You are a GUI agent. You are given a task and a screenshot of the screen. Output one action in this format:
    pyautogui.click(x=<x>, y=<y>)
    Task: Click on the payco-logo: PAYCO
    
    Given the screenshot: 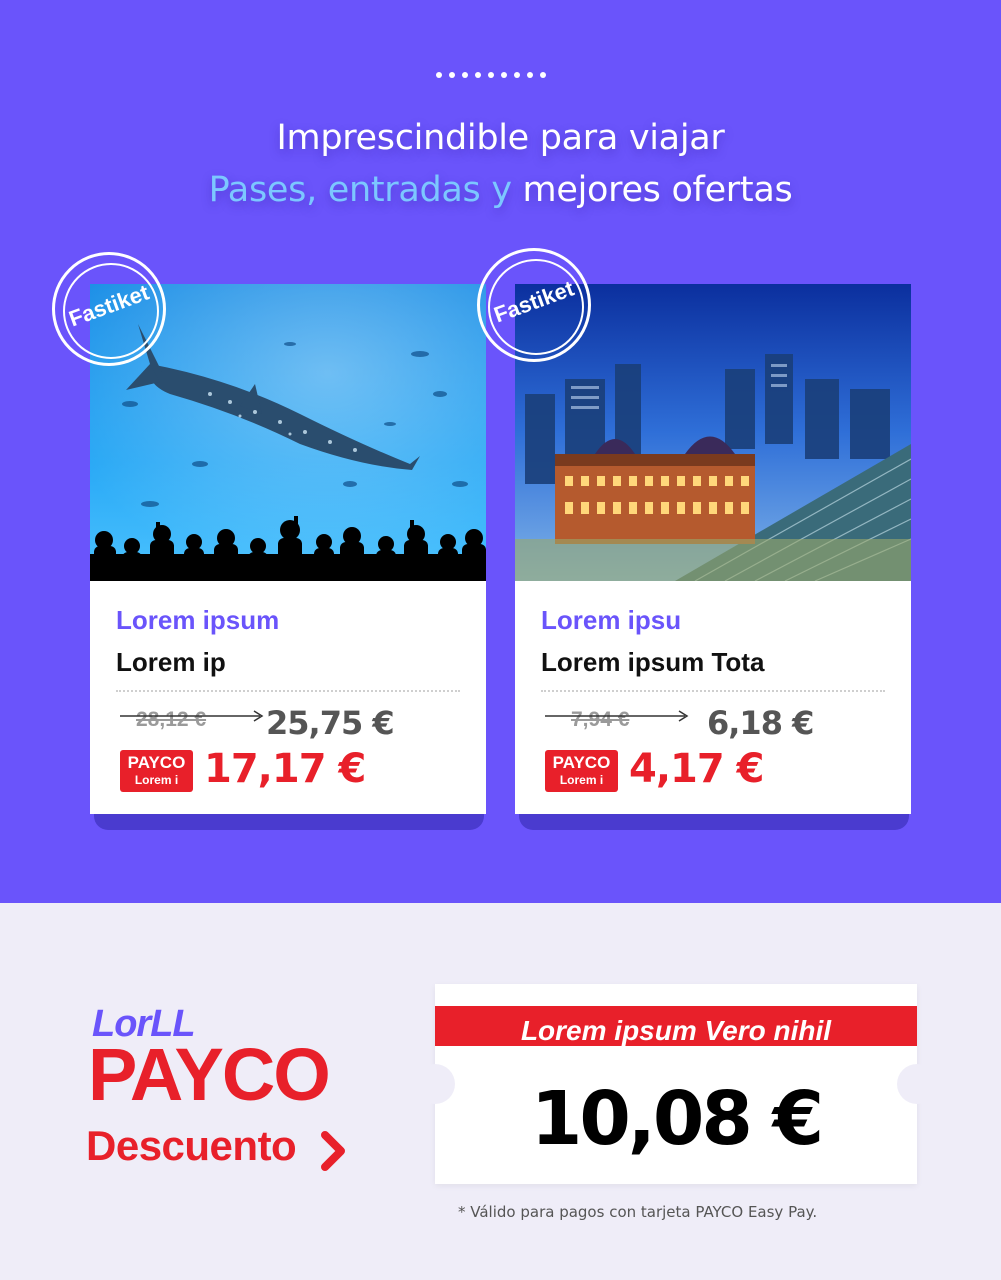 What is the action you would take?
    pyautogui.click(x=209, y=1074)
    